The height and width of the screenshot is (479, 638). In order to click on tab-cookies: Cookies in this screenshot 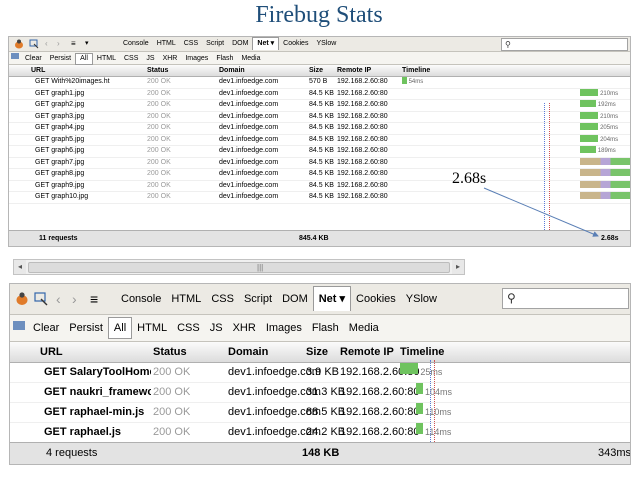, I will do `click(376, 299)`.